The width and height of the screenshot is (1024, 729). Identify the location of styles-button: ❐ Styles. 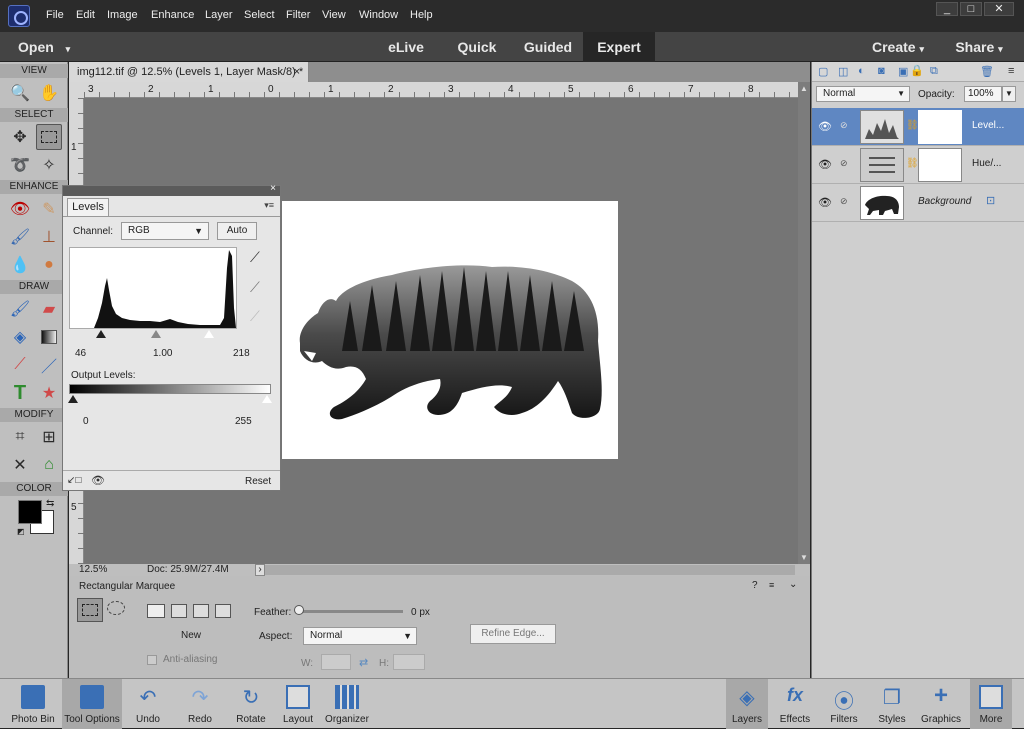
(892, 704).